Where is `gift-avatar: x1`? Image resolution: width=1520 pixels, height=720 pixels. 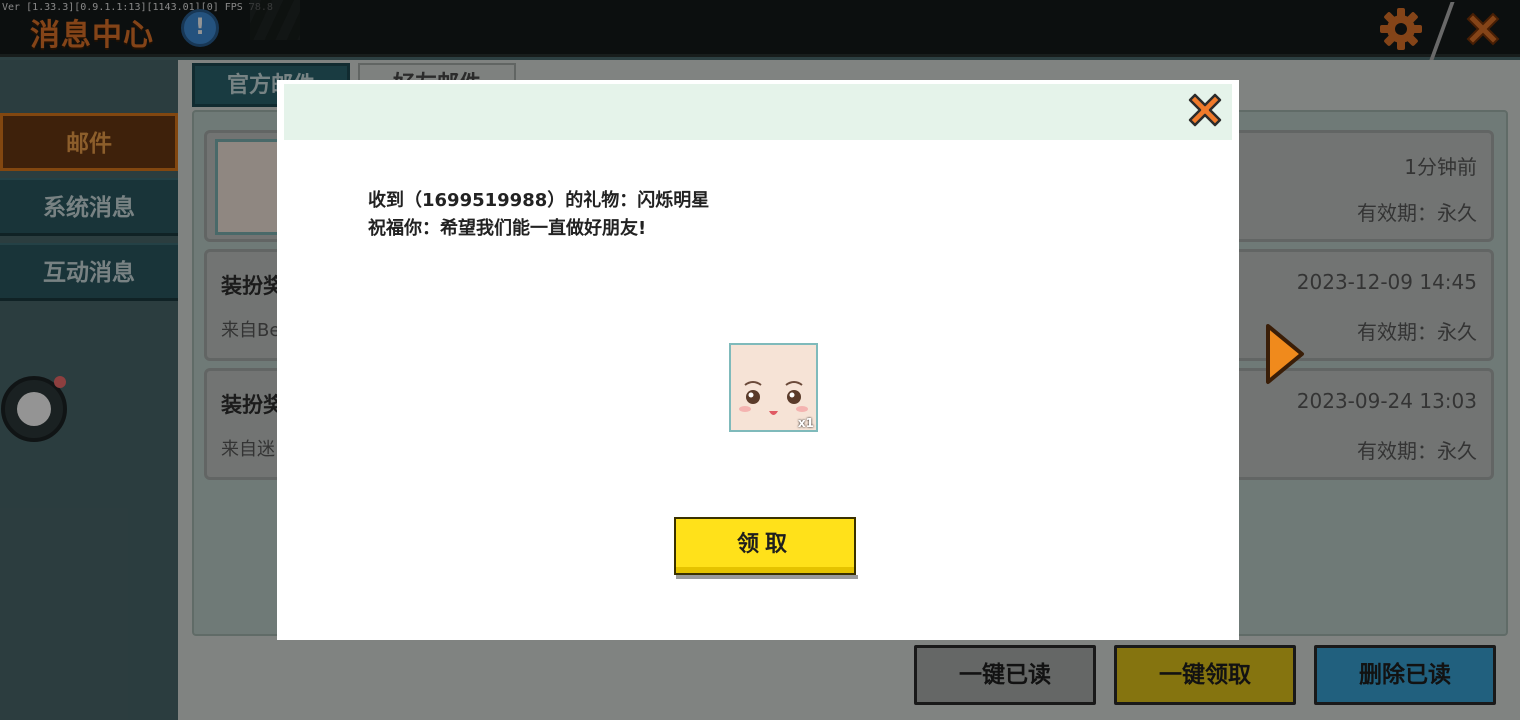
gift-avatar: x1 is located at coordinates (773, 387).